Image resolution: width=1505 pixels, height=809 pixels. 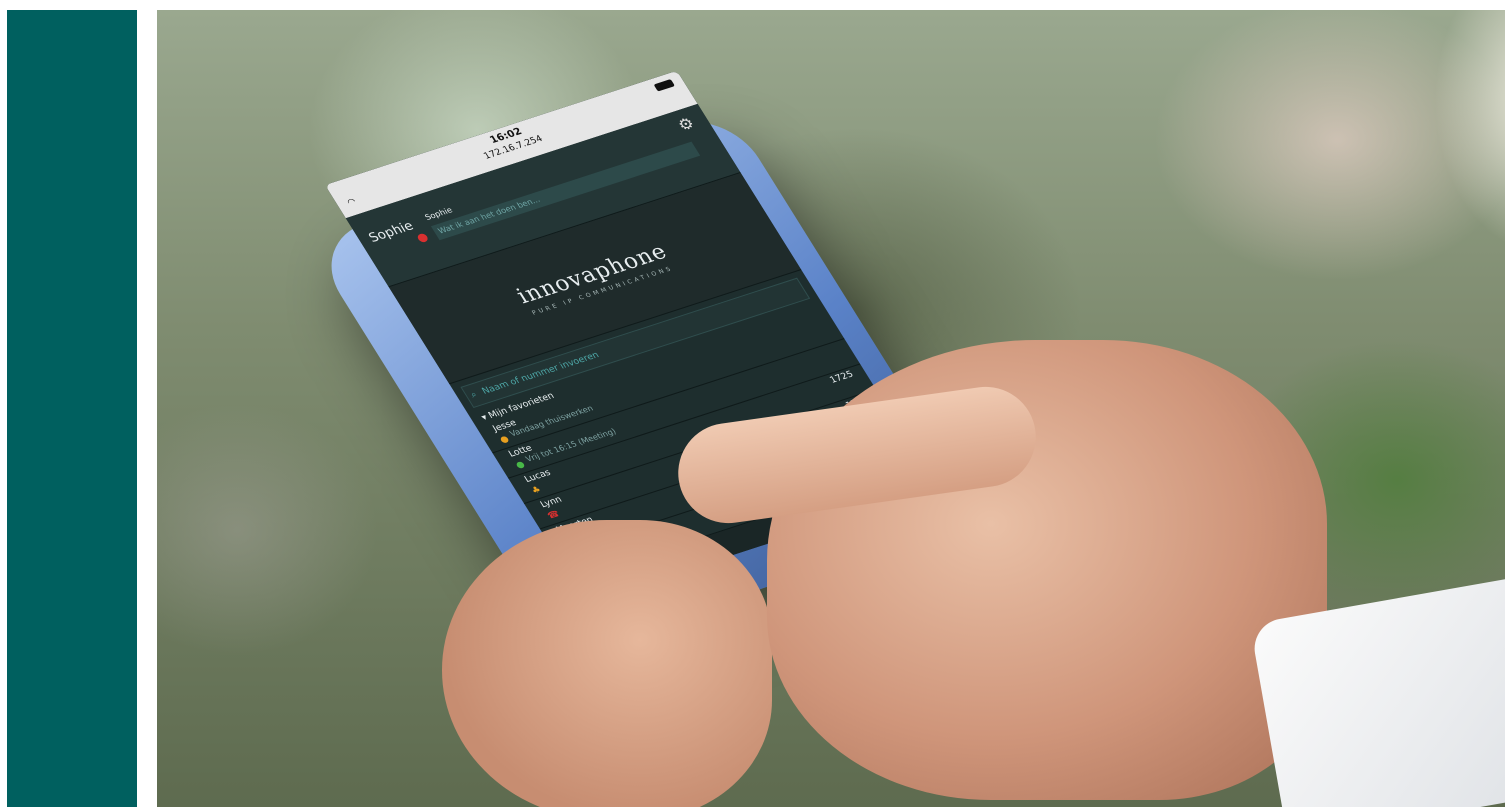 What do you see at coordinates (72, 408) in the screenshot?
I see `teal-side-bar` at bounding box center [72, 408].